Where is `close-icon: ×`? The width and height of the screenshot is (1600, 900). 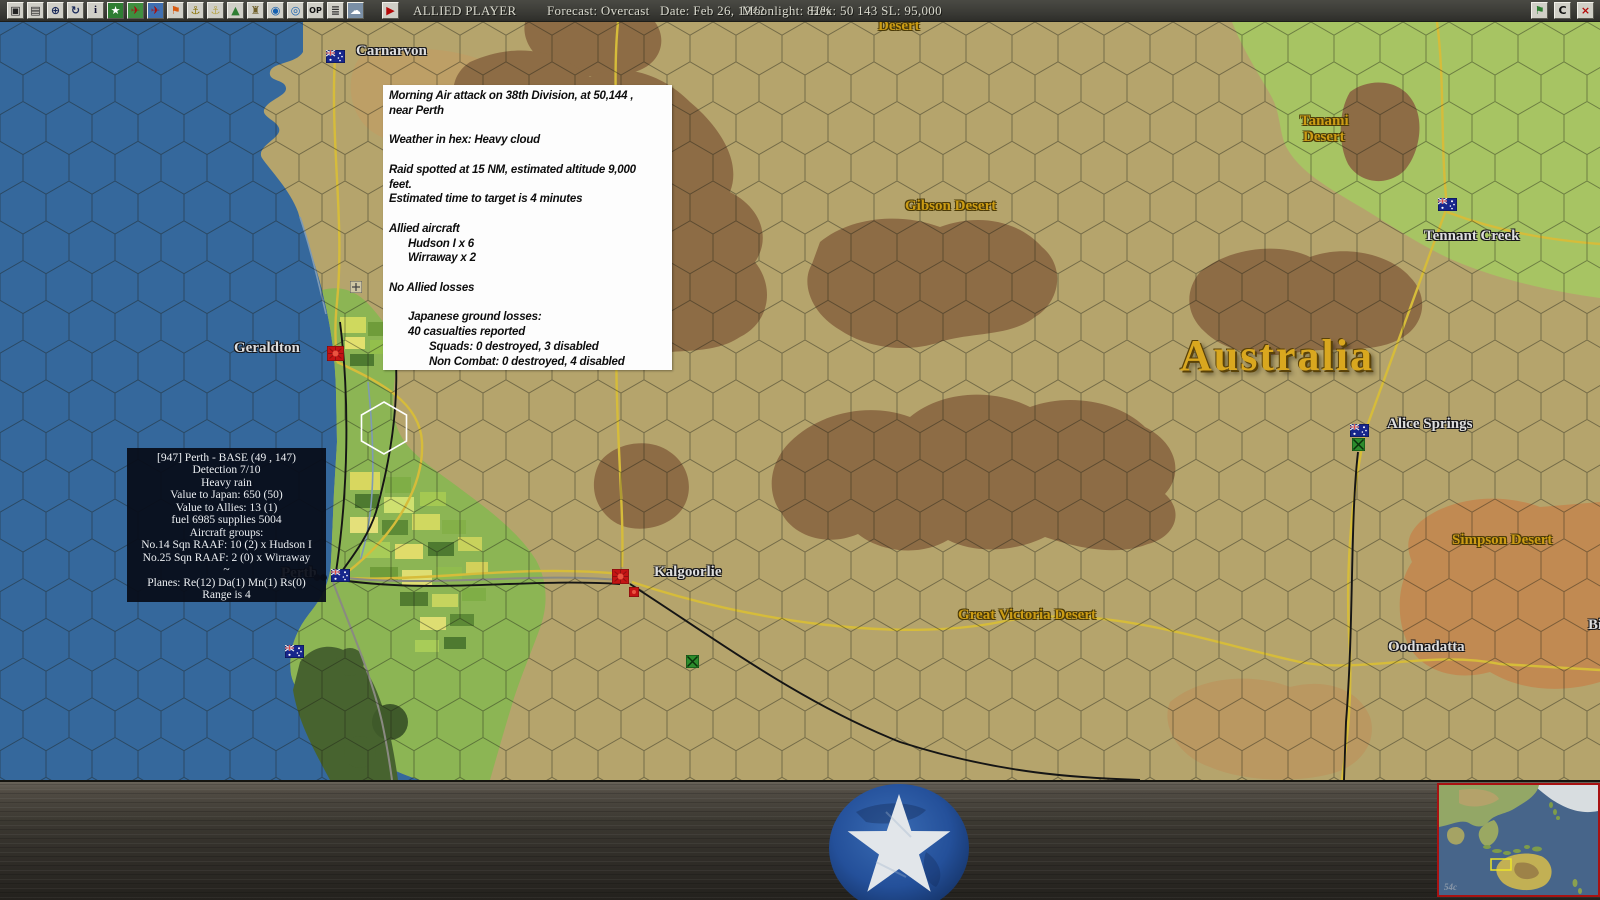
close-icon: × is located at coordinates (1585, 10).